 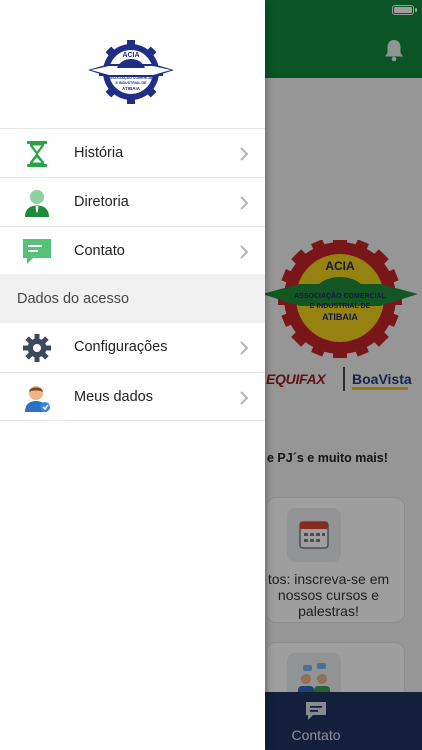 I want to click on menu-item-diretoria: Diretoria, so click(x=132, y=201).